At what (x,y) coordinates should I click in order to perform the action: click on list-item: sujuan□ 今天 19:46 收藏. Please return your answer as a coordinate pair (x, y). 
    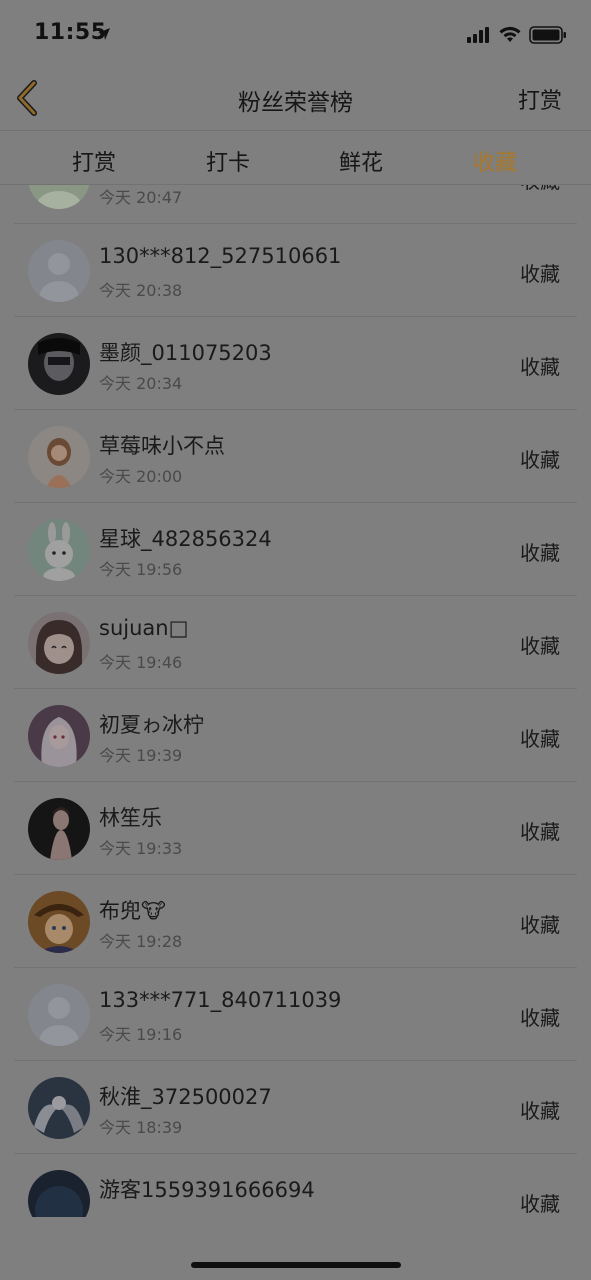
    Looking at the image, I should click on (295, 642).